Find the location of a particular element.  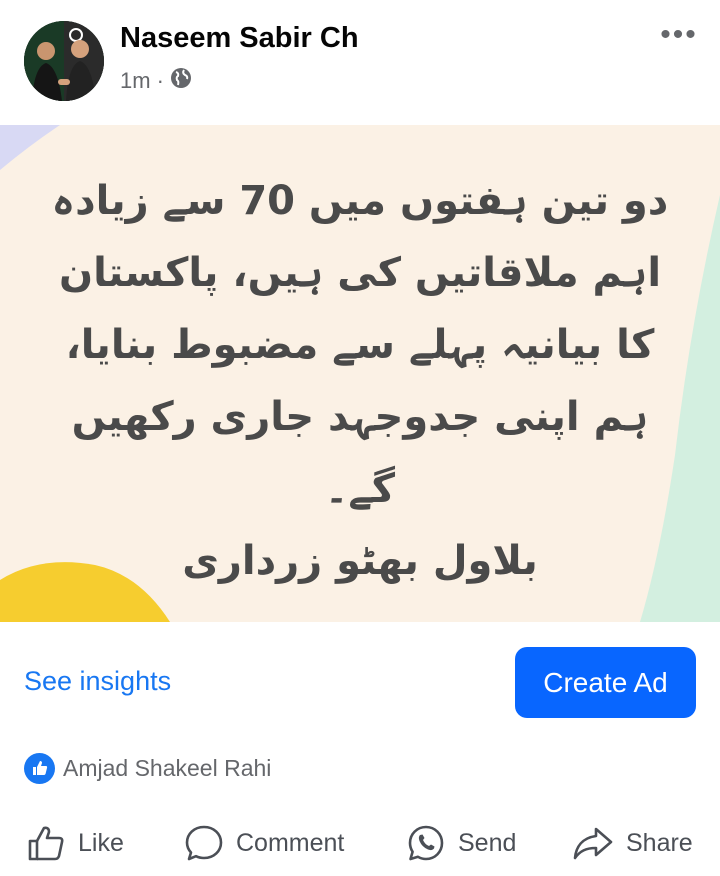

reactions-summary: Amjad Shakeel Rahi is located at coordinates (147, 768).